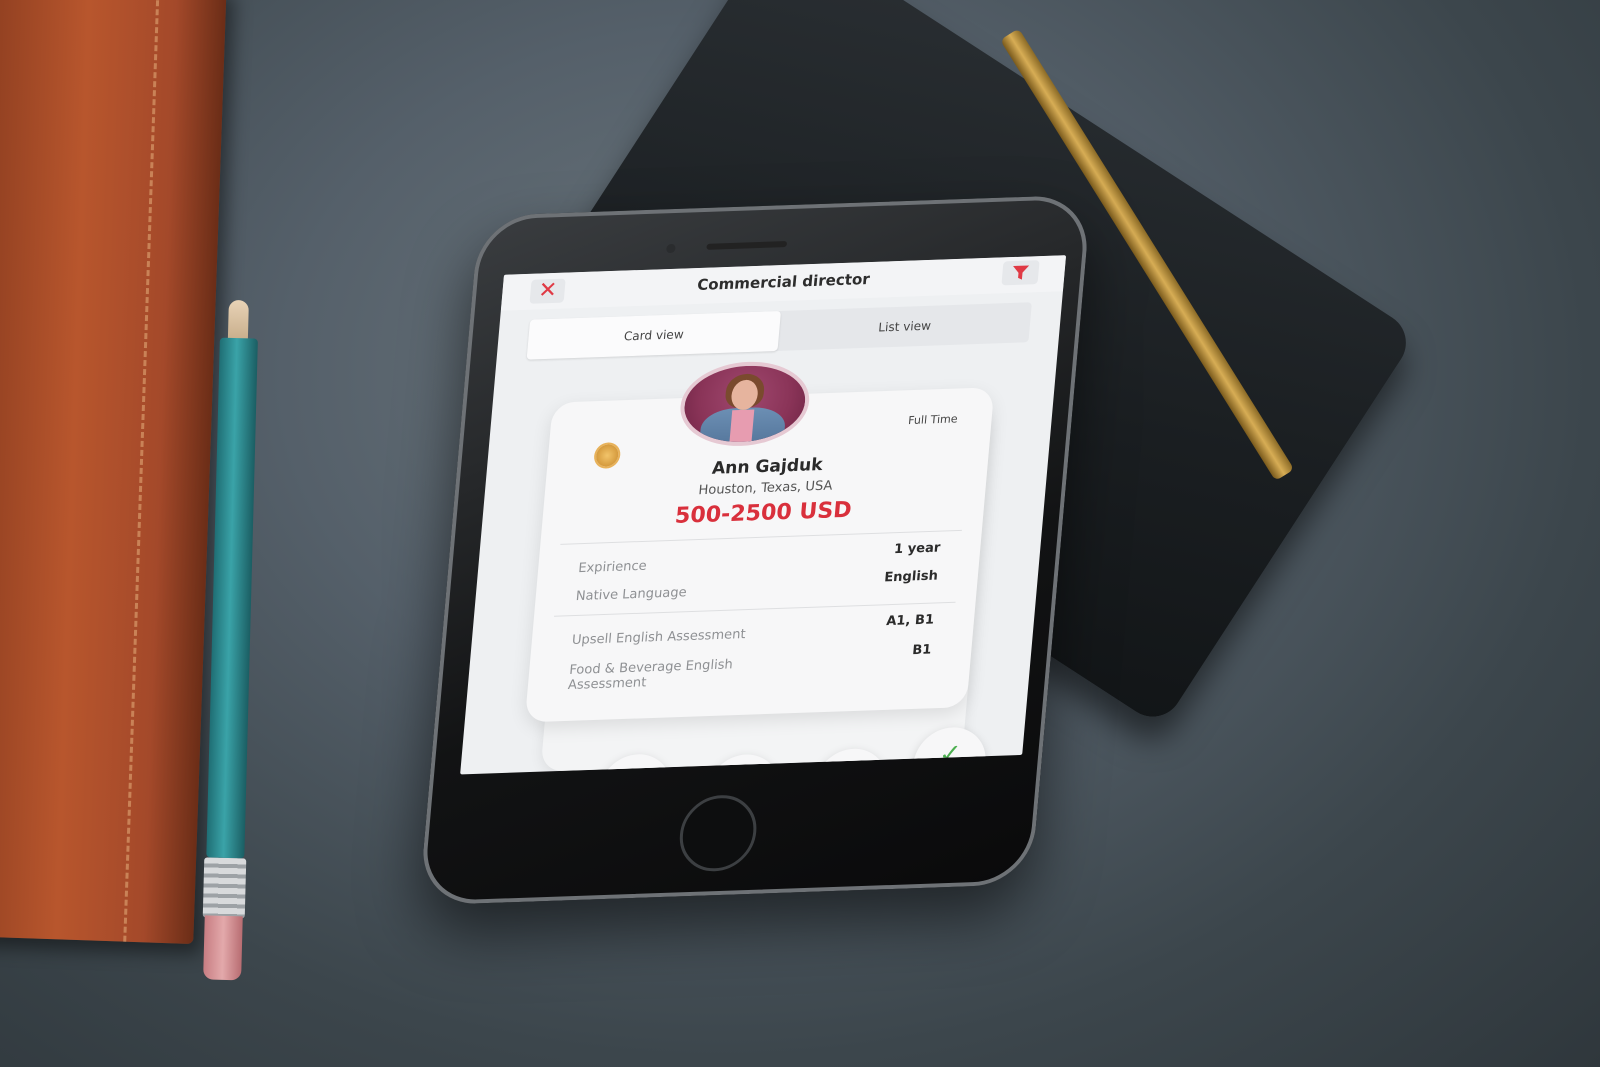 The width and height of the screenshot is (1600, 1067). What do you see at coordinates (718, 833) in the screenshot?
I see `home-button` at bounding box center [718, 833].